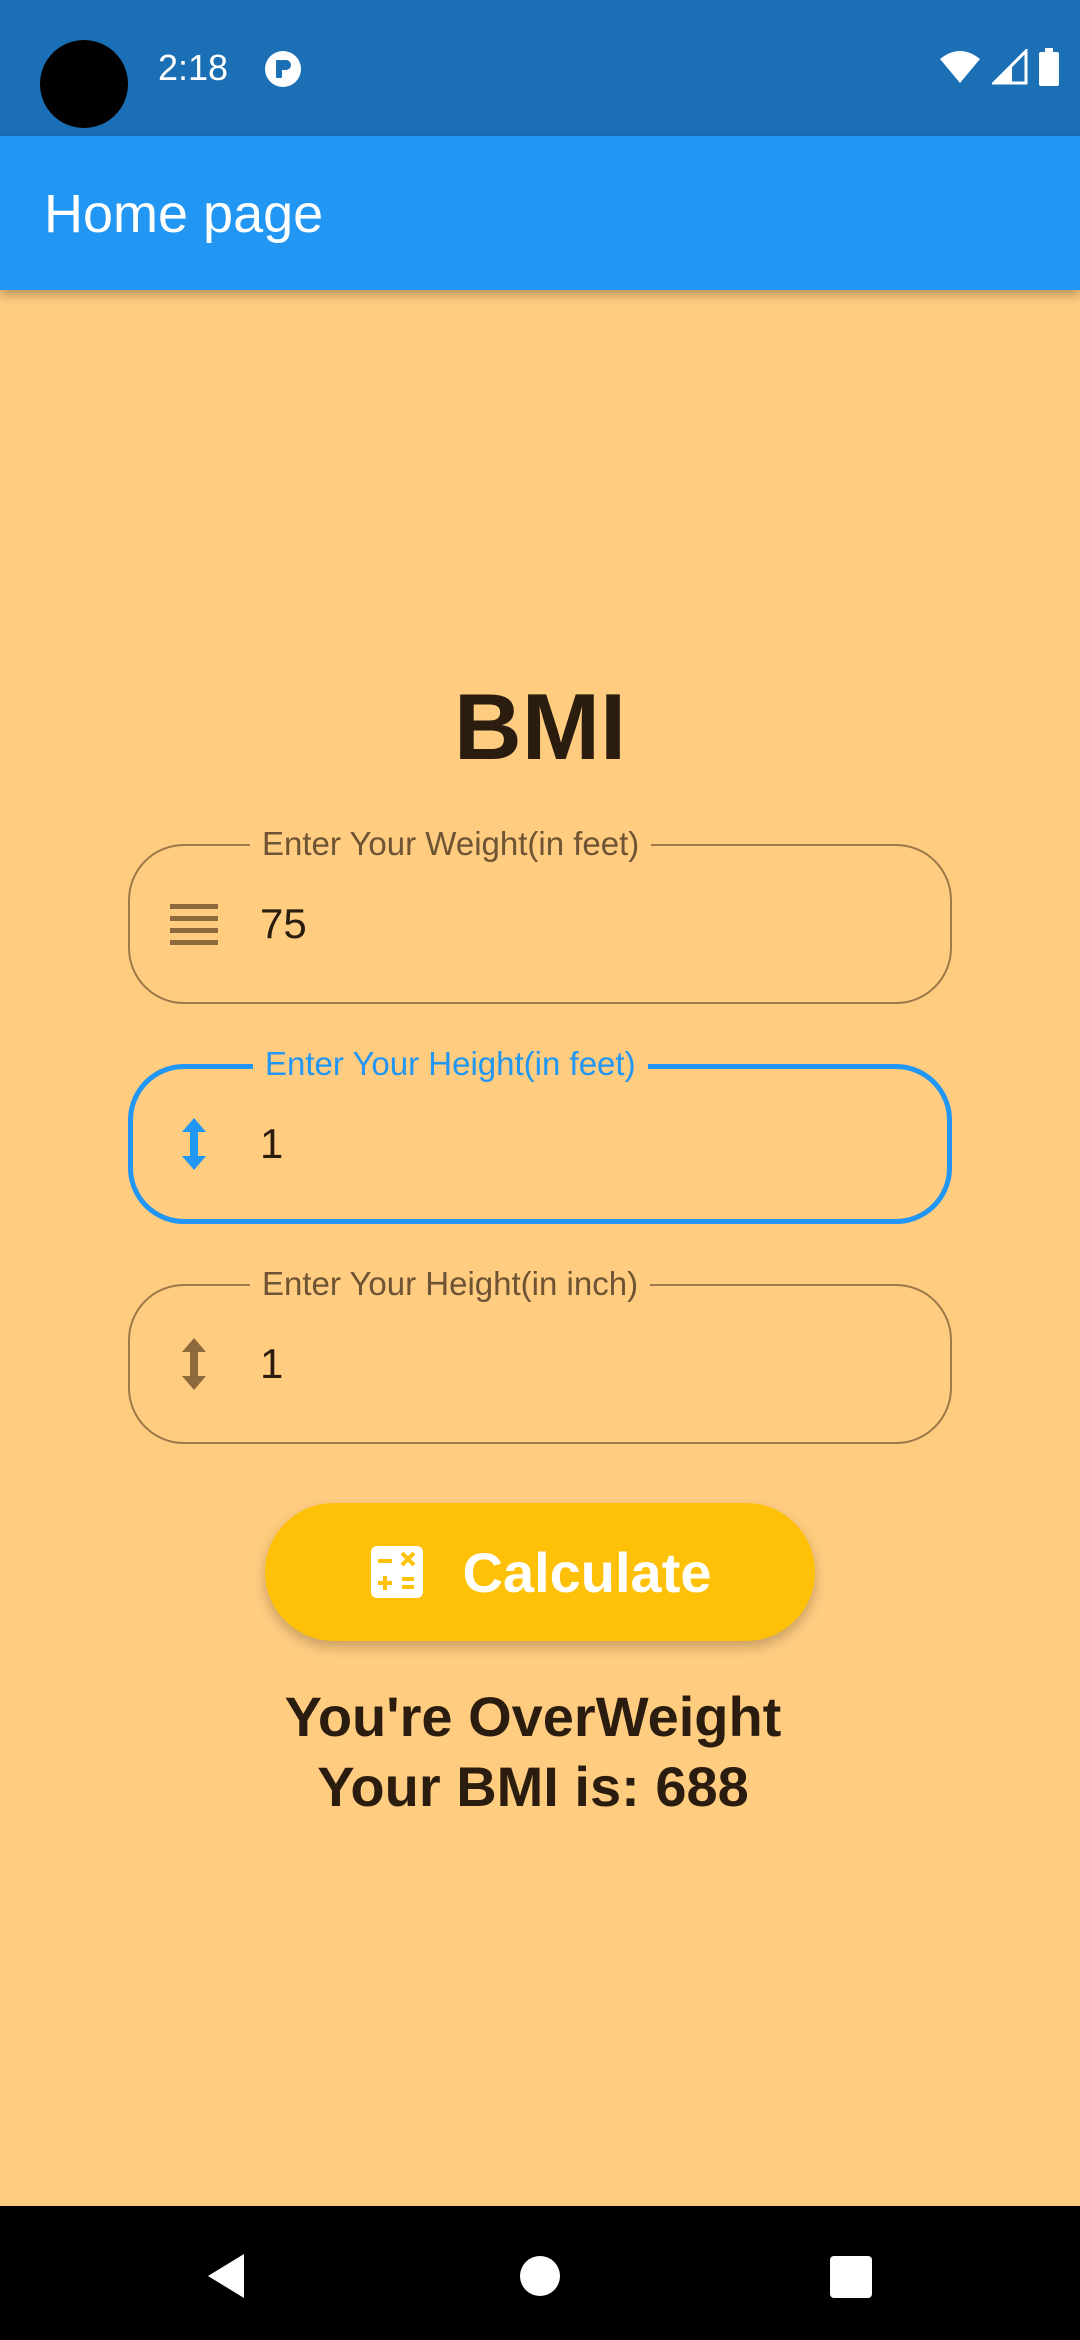 The height and width of the screenshot is (2340, 1080). What do you see at coordinates (283, 924) in the screenshot?
I see `weight-input-value: 75` at bounding box center [283, 924].